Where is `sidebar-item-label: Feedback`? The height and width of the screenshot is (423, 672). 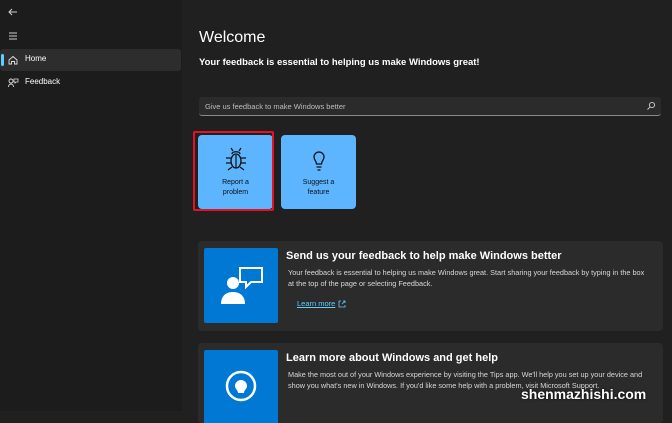 sidebar-item-label: Feedback is located at coordinates (43, 81).